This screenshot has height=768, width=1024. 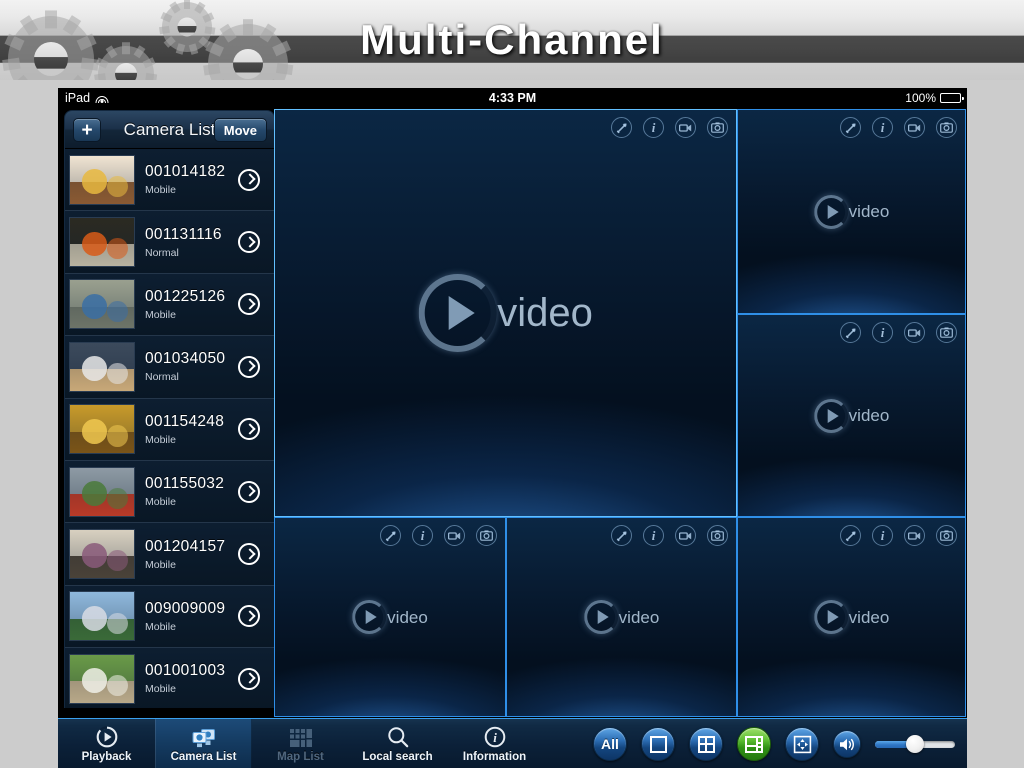 What do you see at coordinates (169, 180) in the screenshot?
I see `camera-list-item: 001014182 Mobile` at bounding box center [169, 180].